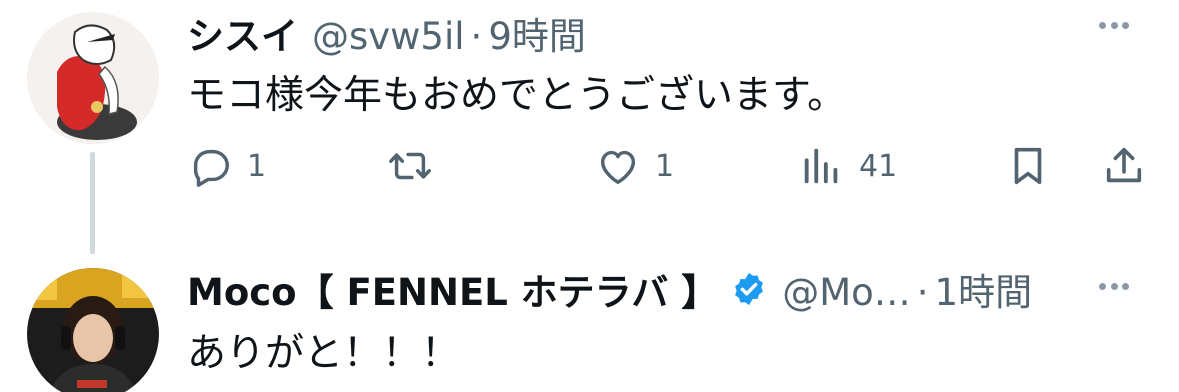 This screenshot has width=1179, height=392. I want to click on share-button, so click(1124, 166).